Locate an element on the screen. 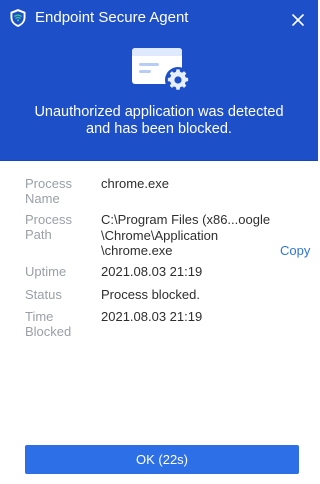 This screenshot has height=484, width=320. detail-value-line: chrome.exe is located at coordinates (135, 183).